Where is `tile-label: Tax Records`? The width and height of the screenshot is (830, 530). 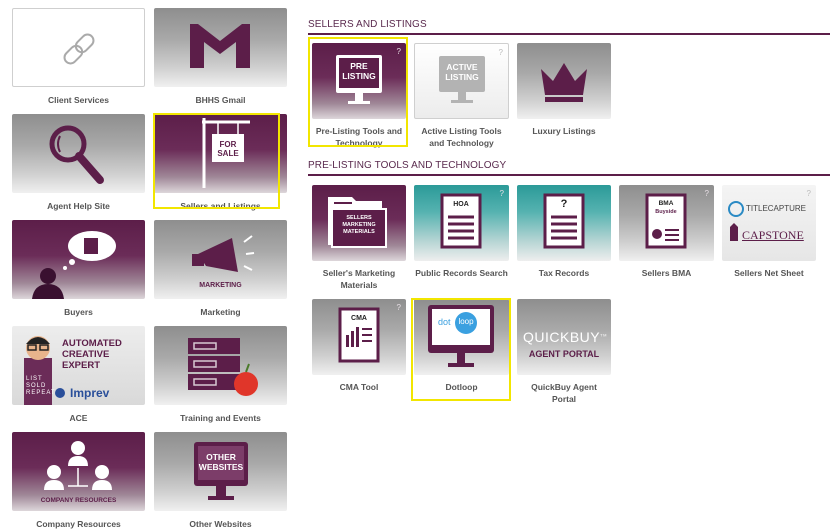
tile-label: Tax Records is located at coordinates (564, 273).